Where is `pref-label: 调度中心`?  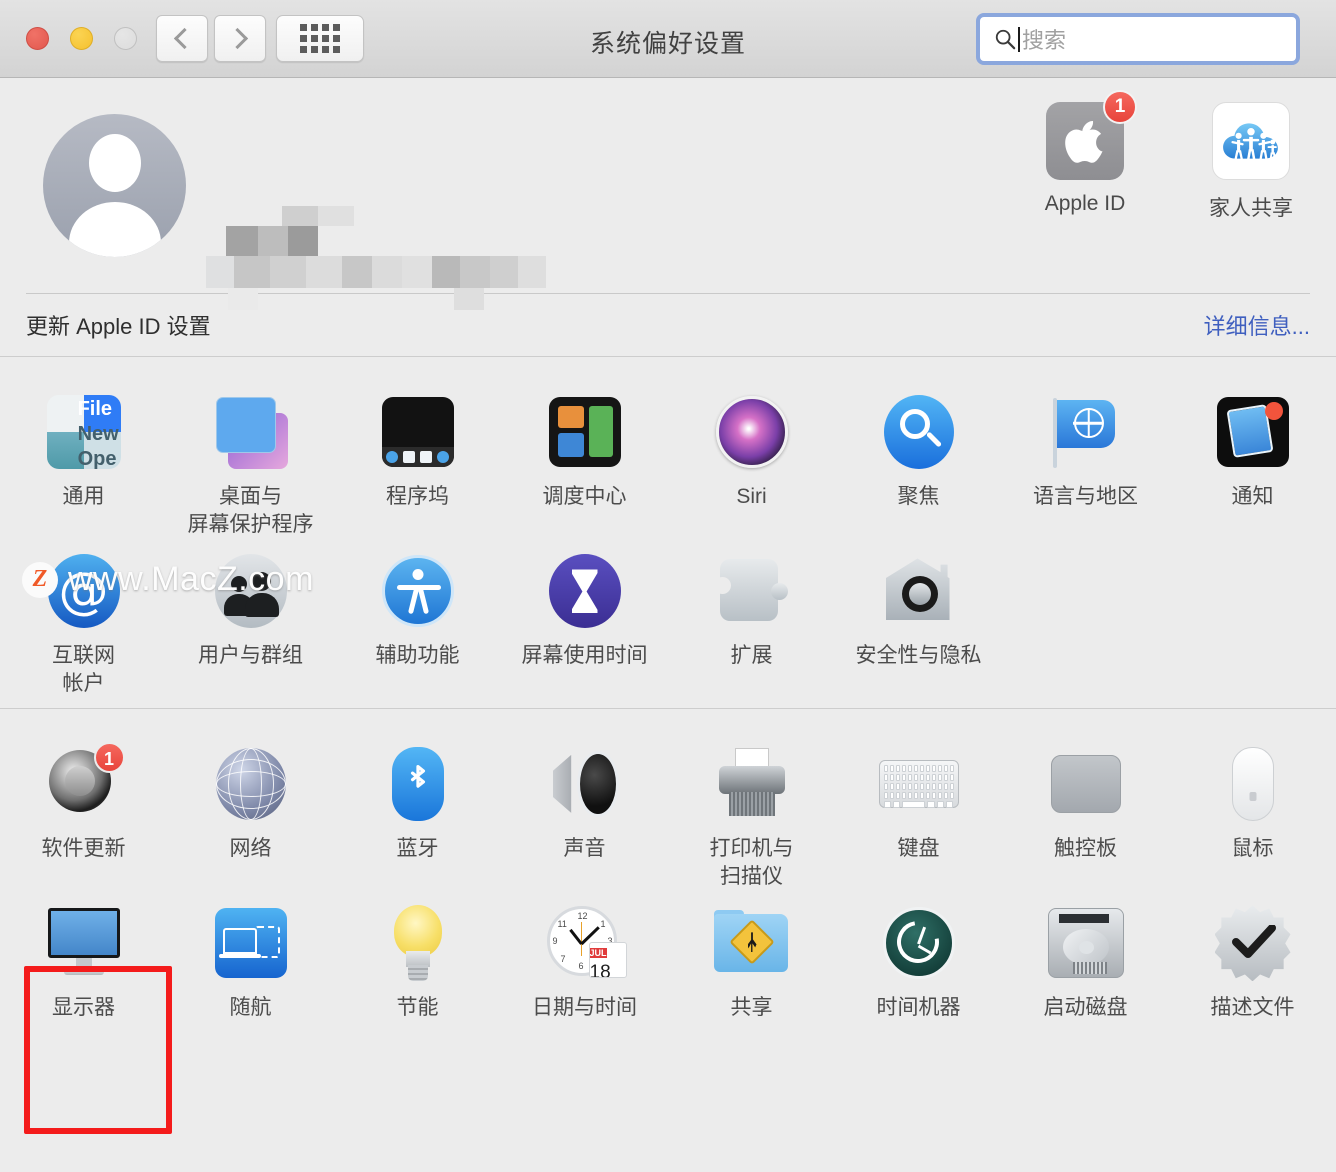
pref-label: 调度中心 is located at coordinates (584, 496).